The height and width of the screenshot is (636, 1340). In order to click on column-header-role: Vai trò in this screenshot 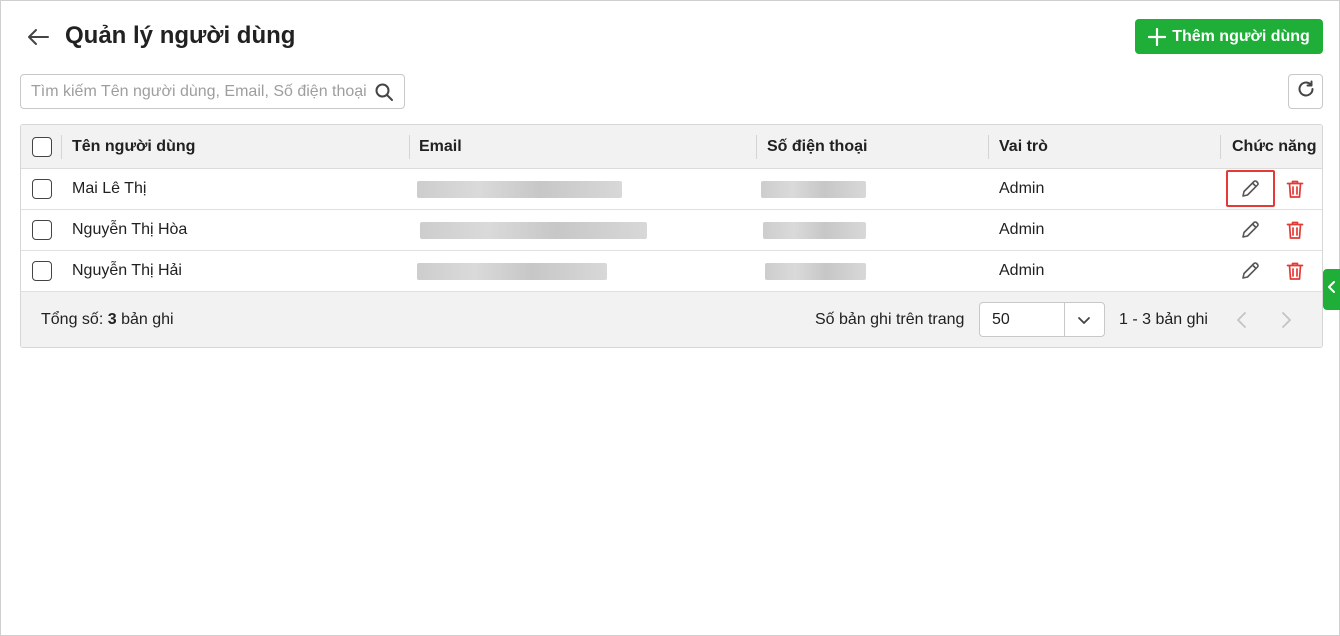, I will do `click(1023, 147)`.